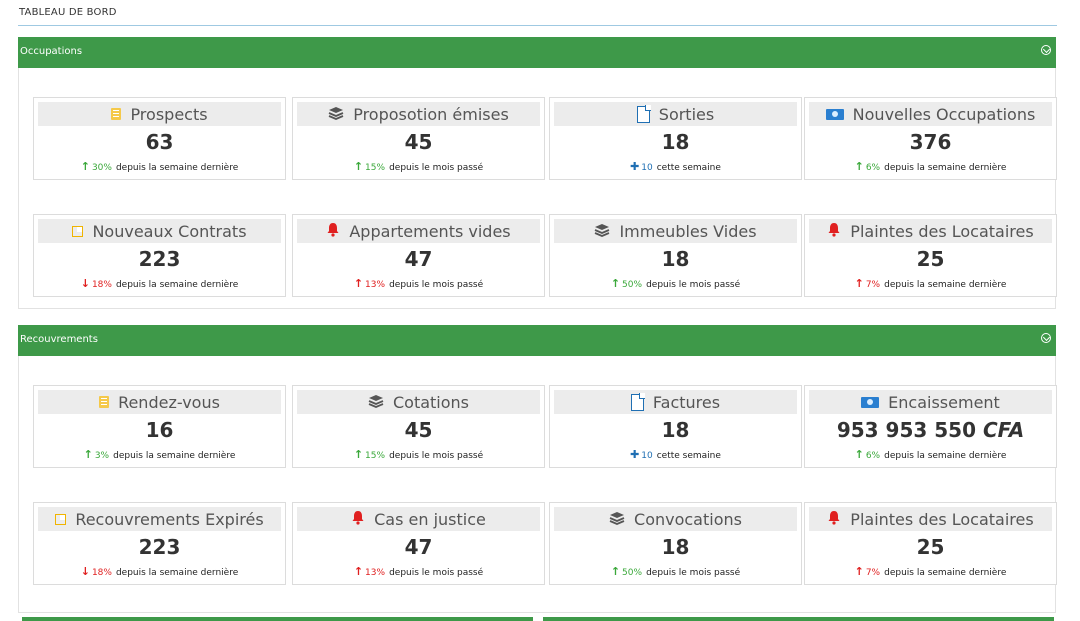  What do you see at coordinates (688, 231) in the screenshot?
I see `card-label: Immeubles Vides` at bounding box center [688, 231].